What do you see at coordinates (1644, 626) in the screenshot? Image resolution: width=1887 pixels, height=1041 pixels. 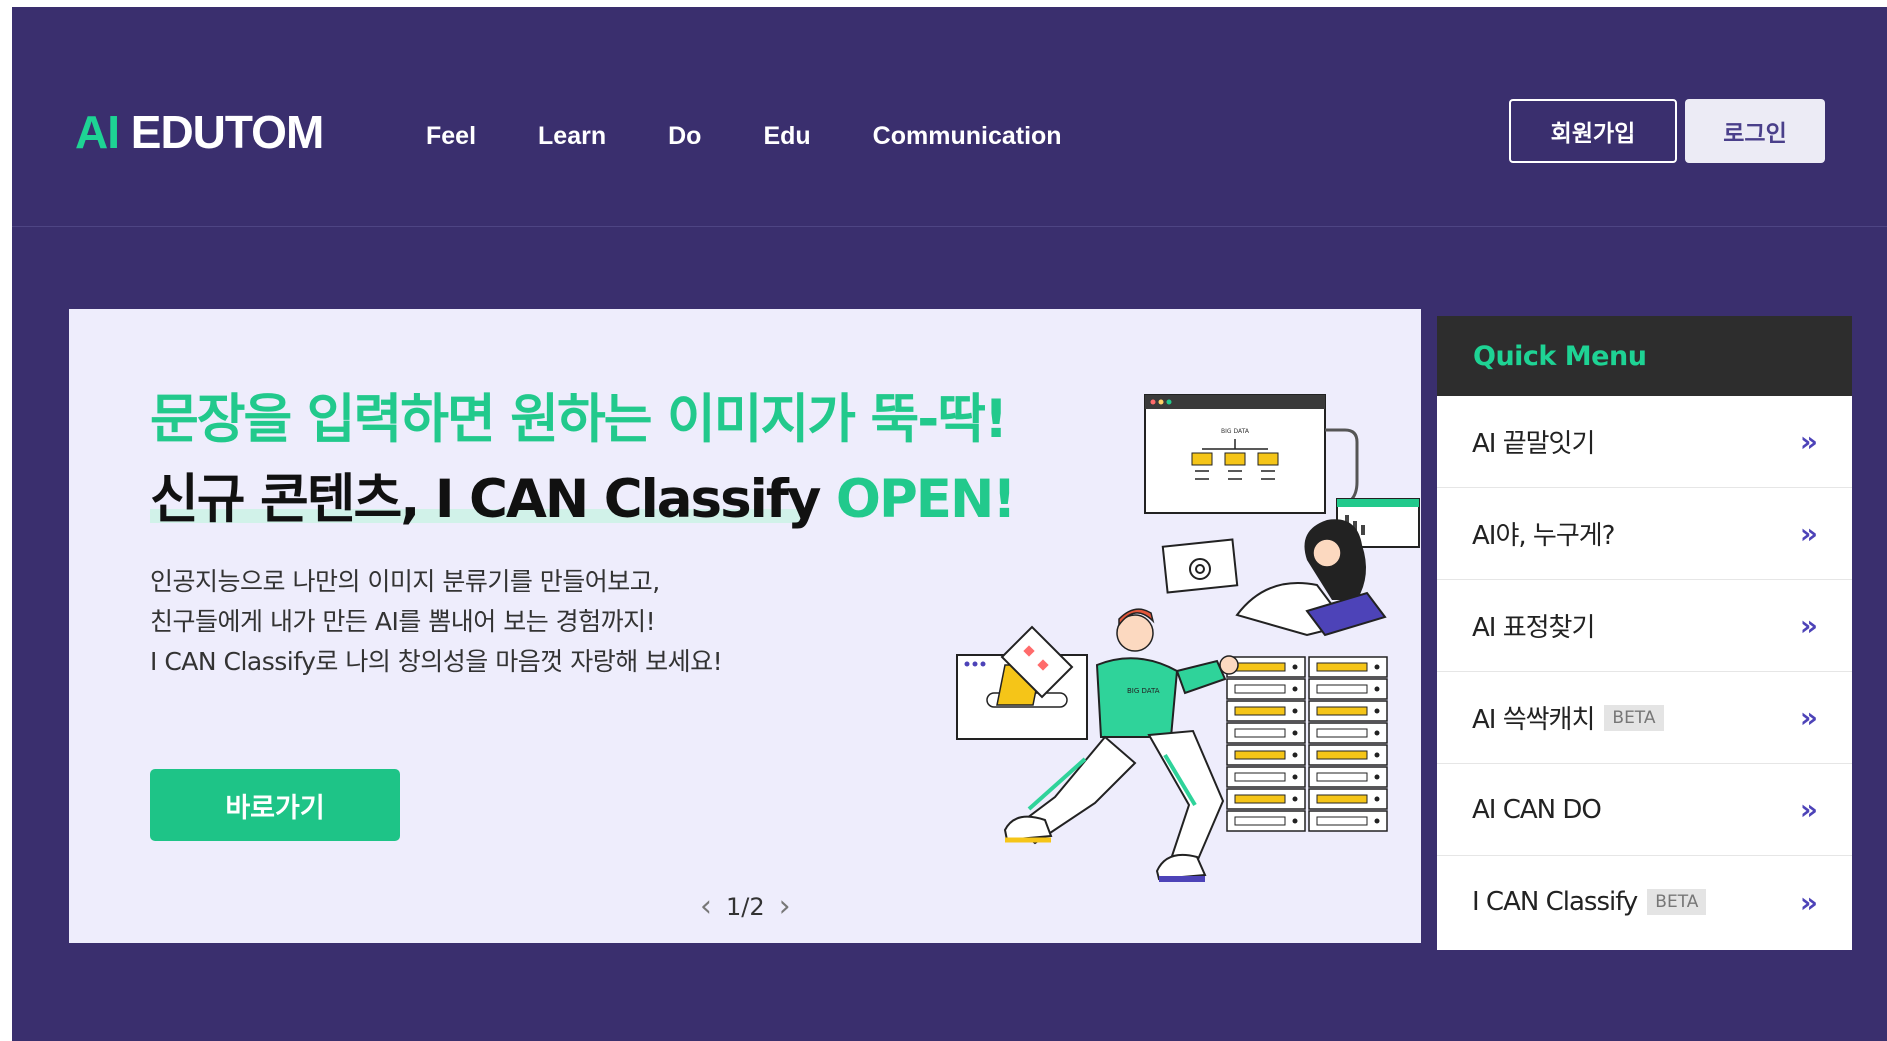 I see `quick-menu-item-find-expression: AI 표정찾기 »` at bounding box center [1644, 626].